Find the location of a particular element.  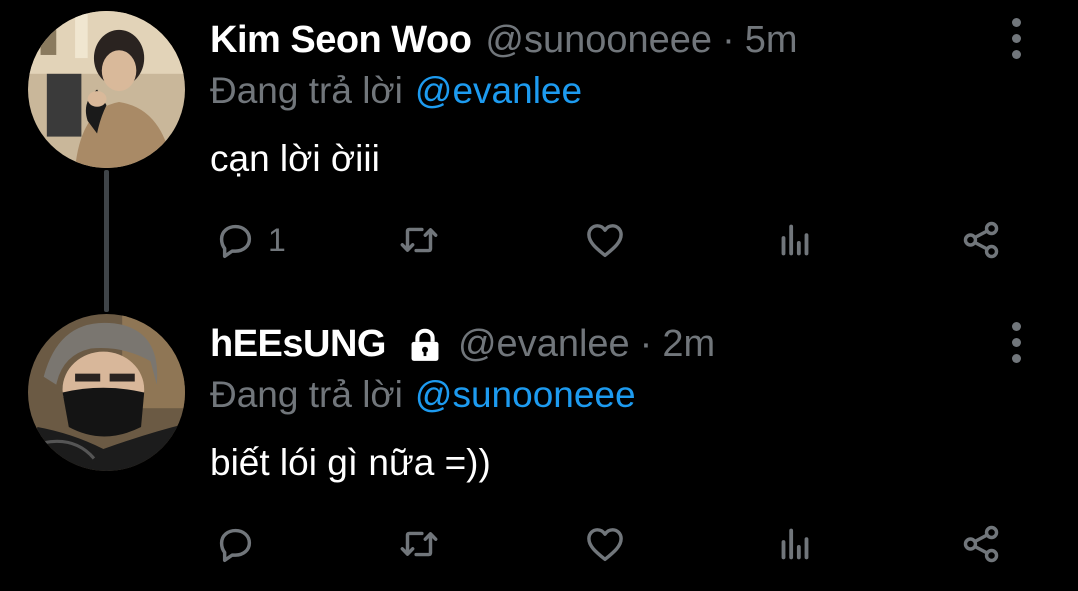

reply-count: 1 is located at coordinates (277, 239).